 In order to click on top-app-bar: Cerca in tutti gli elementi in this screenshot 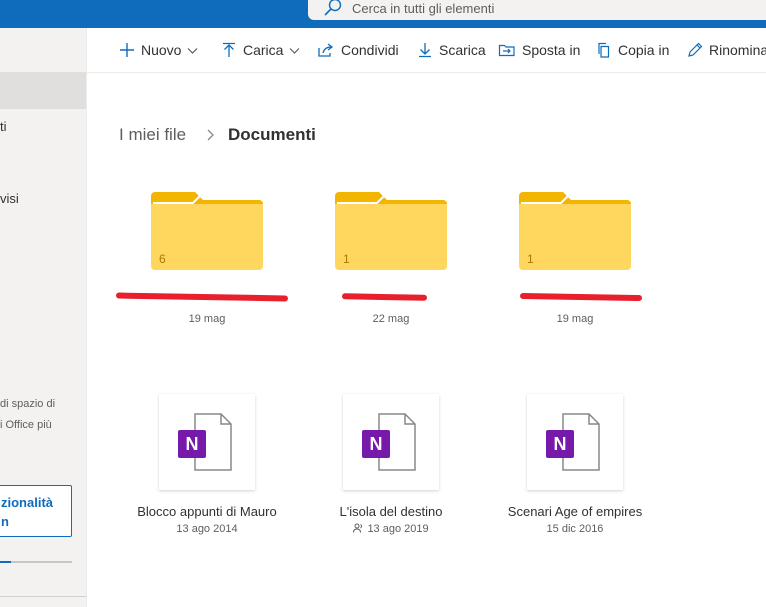, I will do `click(383, 14)`.